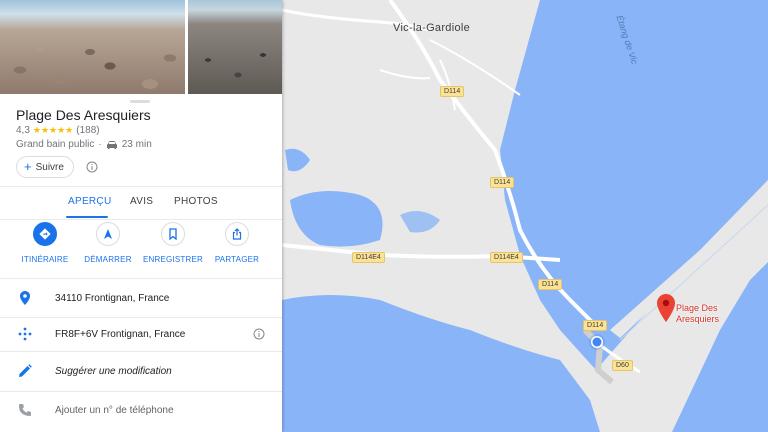  I want to click on plus-code-text: FR8F+6V Frontignan, France, so click(120, 334).